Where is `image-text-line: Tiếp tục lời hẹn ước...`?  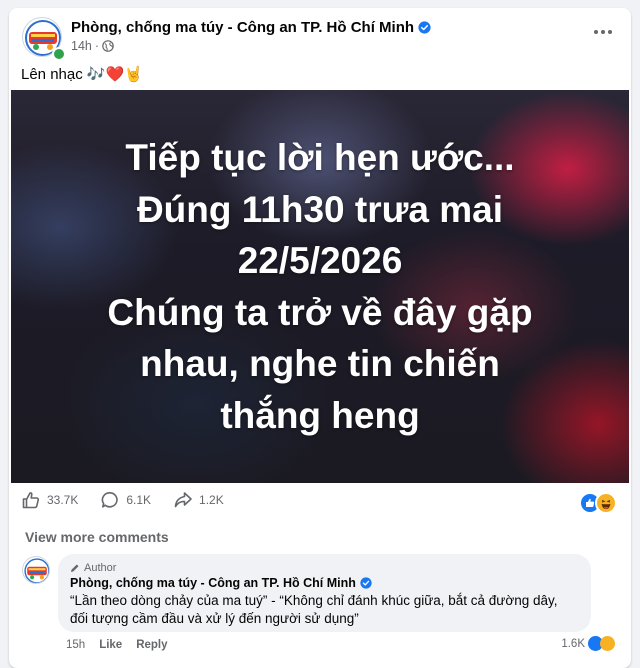 image-text-line: Tiếp tục lời hẹn ước... is located at coordinates (320, 157).